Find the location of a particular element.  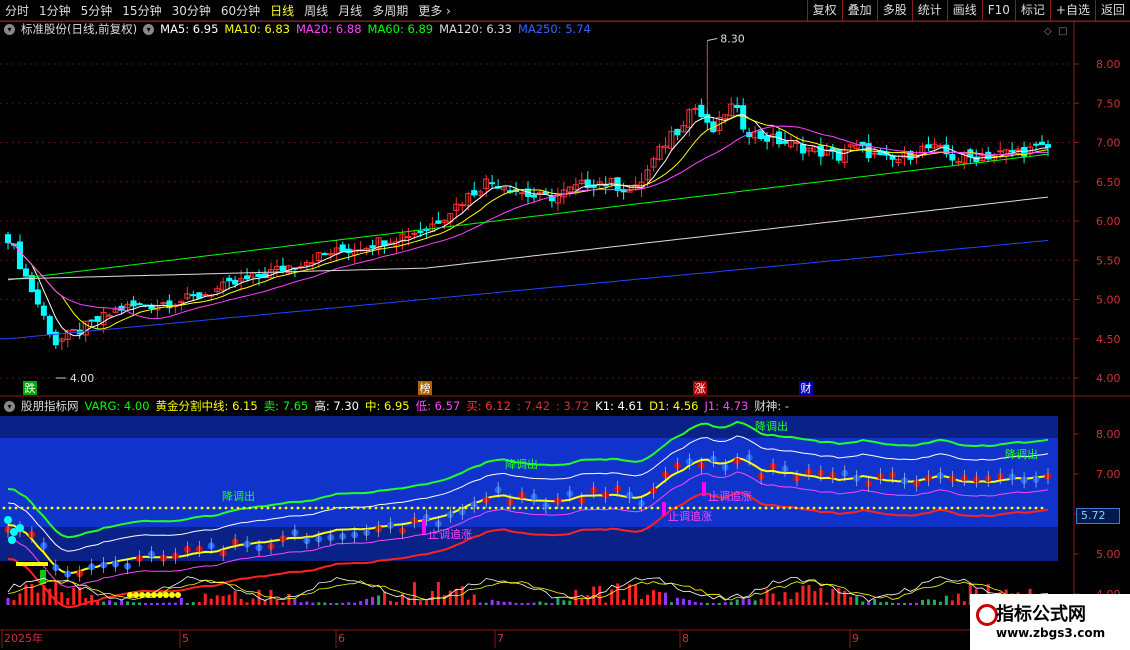

period-tab-2: 5分钟 is located at coordinates (97, 10).